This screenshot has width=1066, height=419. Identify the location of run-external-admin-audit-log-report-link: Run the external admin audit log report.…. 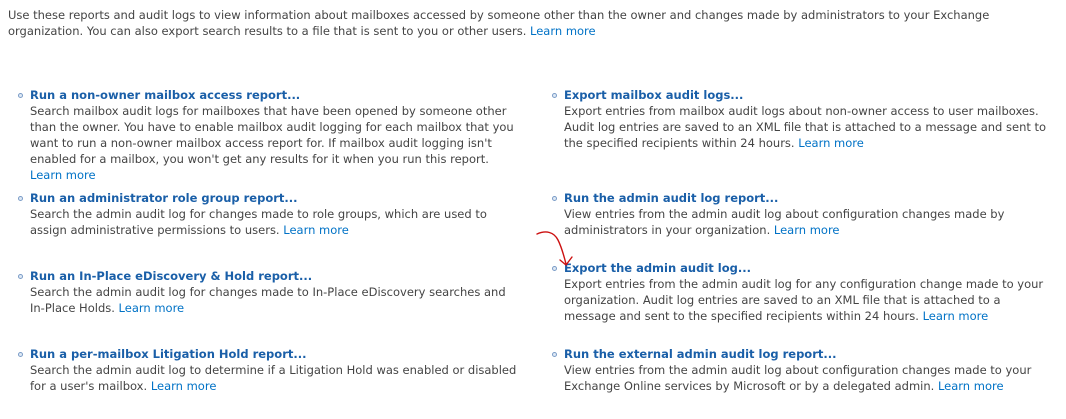
(700, 354).